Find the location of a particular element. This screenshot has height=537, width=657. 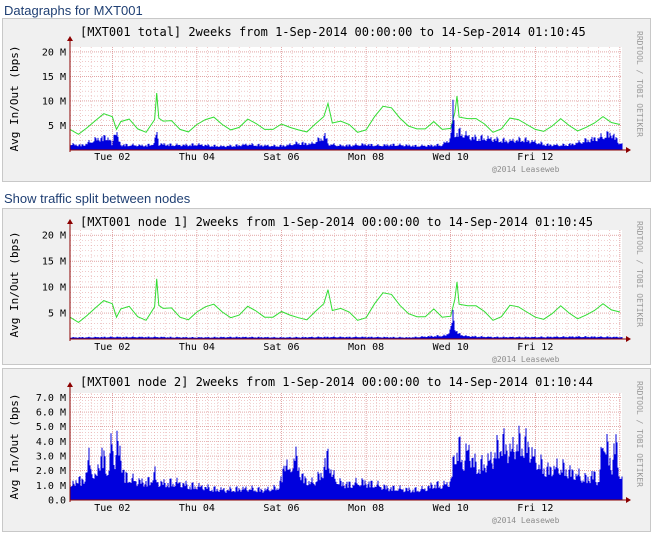

y-tick-label: 3.0 M is located at coordinates (51, 457).